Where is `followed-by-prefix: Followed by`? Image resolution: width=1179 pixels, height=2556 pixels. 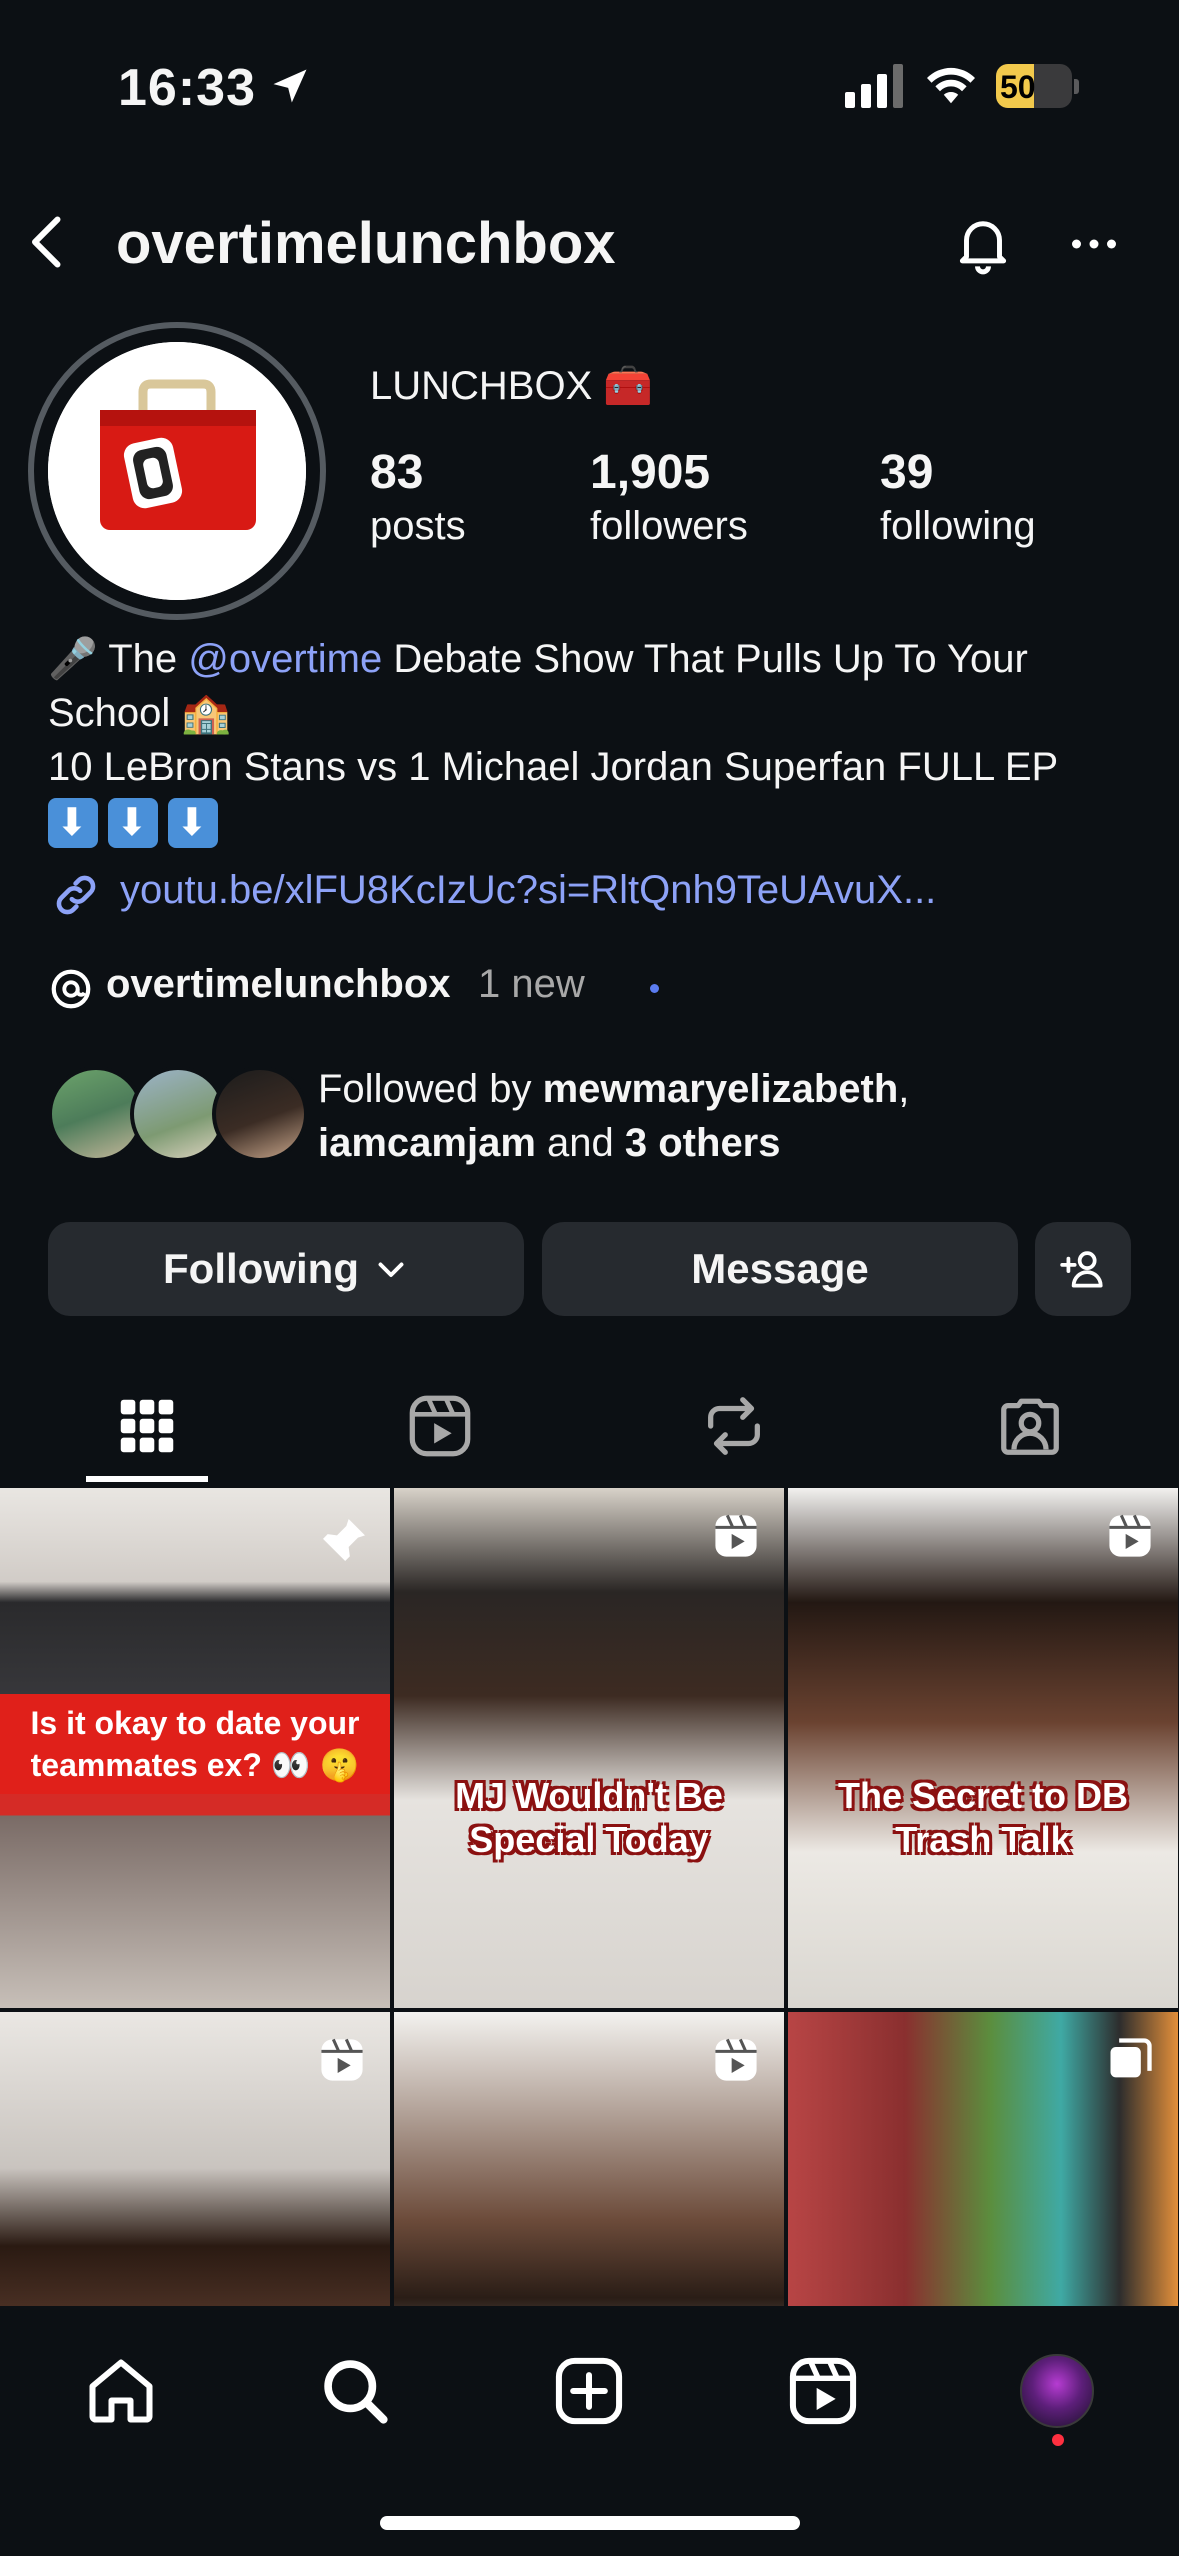 followed-by-prefix: Followed by is located at coordinates (430, 1089).